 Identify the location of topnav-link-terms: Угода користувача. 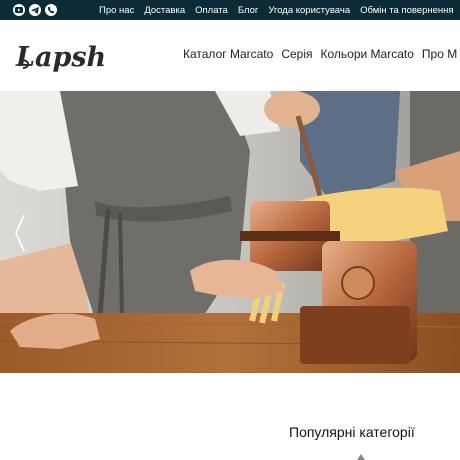
(309, 10).